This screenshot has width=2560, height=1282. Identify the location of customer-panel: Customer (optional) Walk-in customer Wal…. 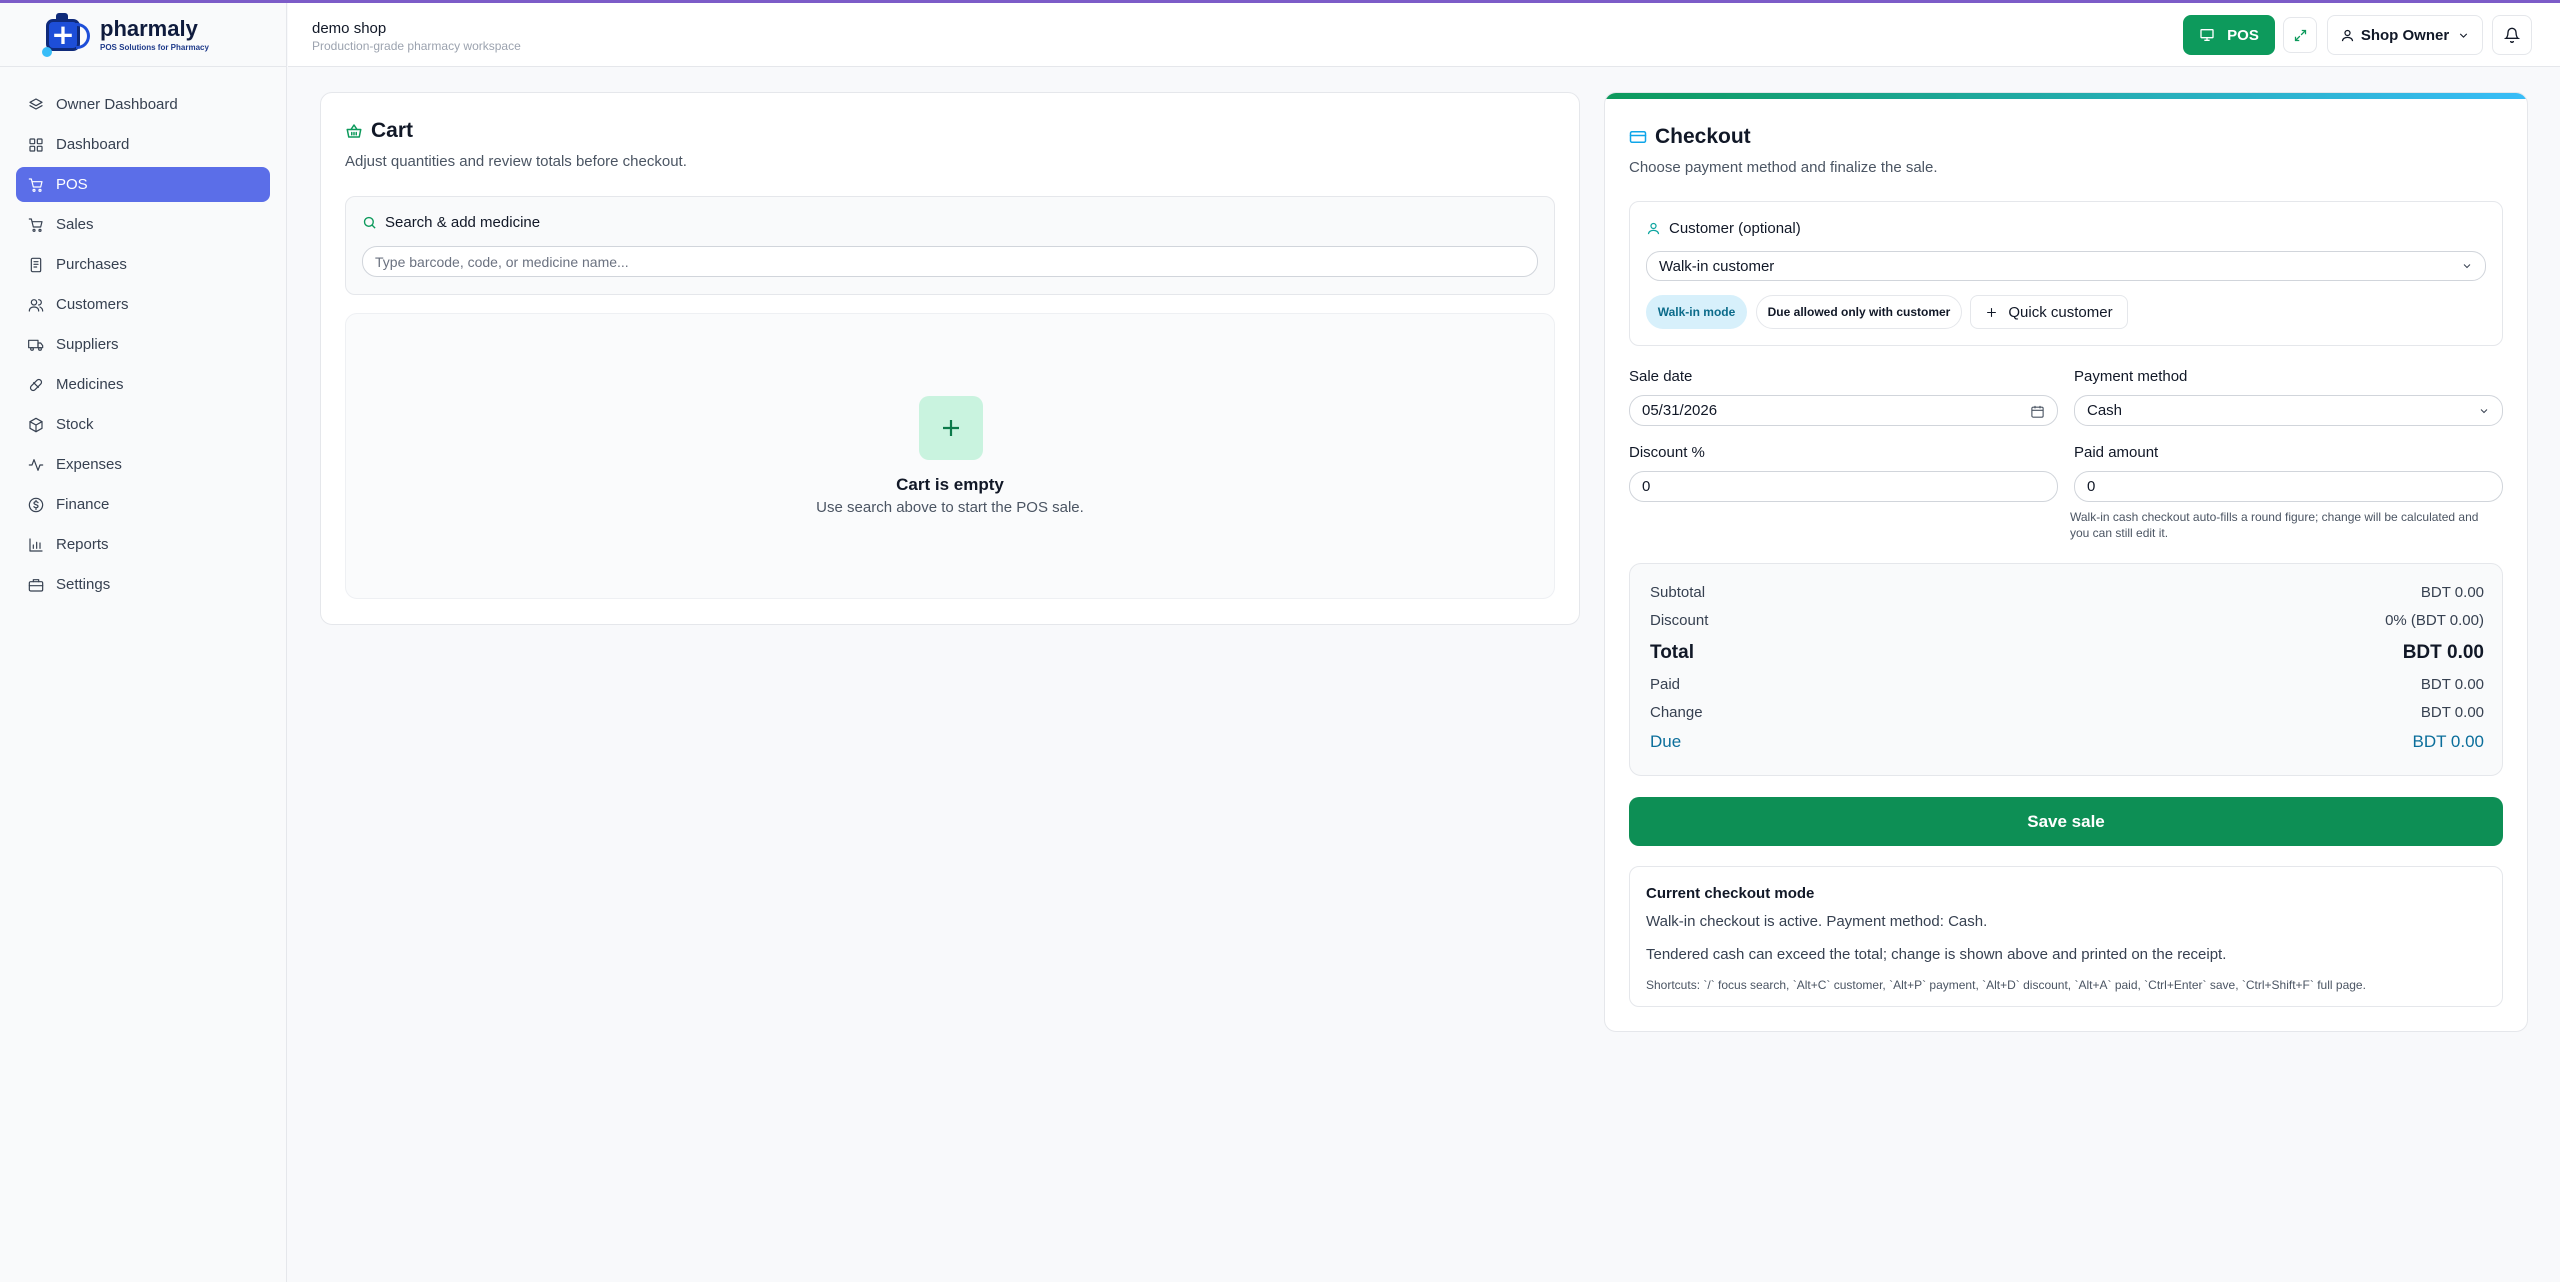
(2066, 273).